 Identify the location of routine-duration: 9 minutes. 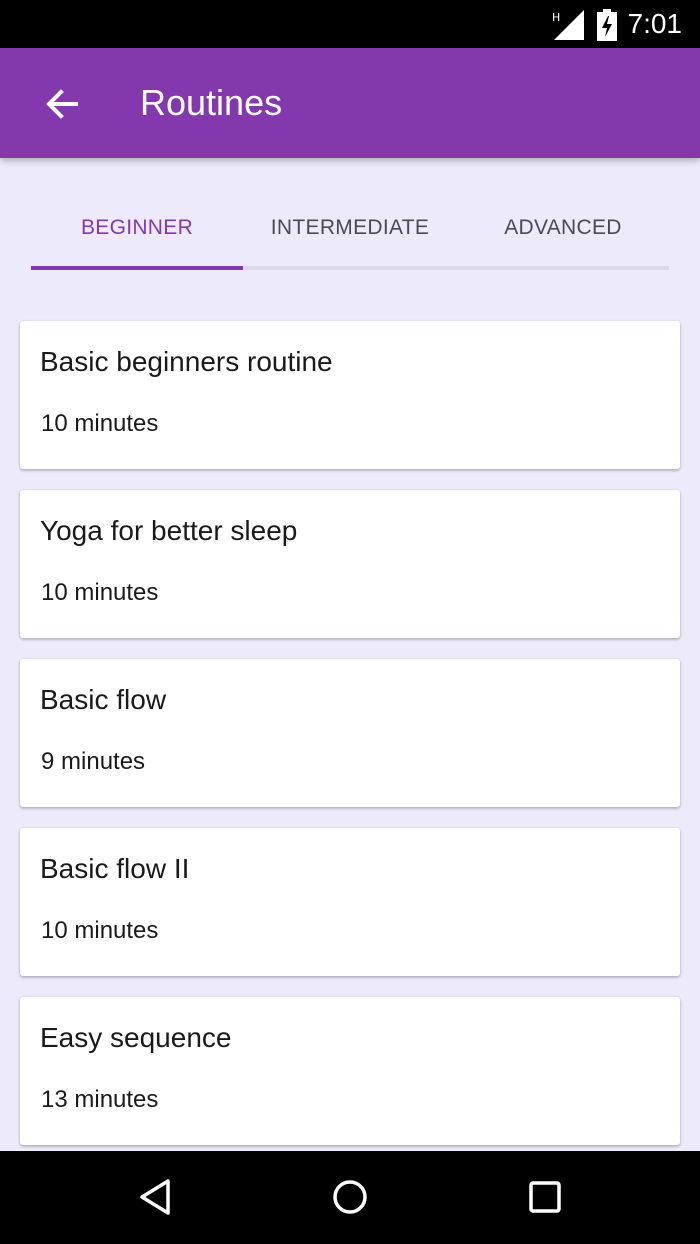
(93, 761).